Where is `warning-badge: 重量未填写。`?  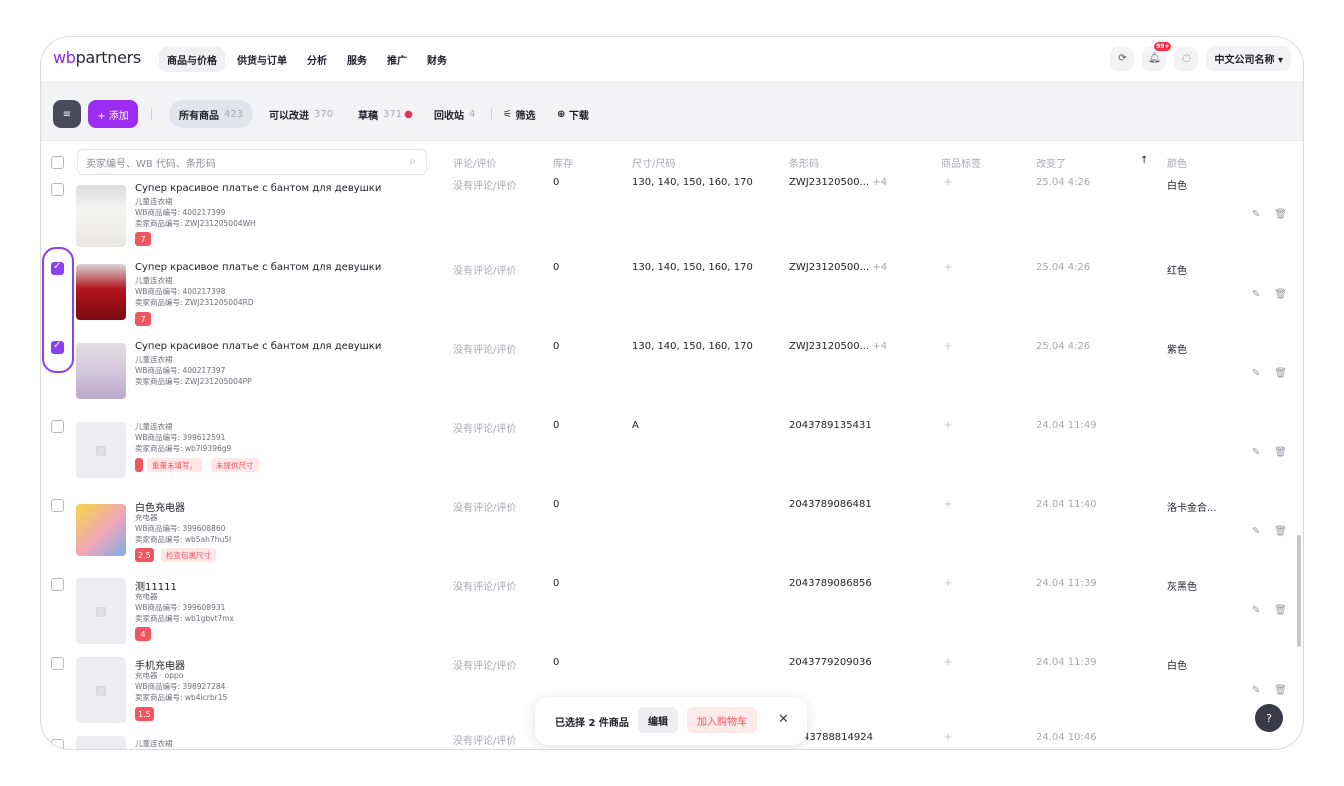 warning-badge: 重量未填写。 is located at coordinates (174, 465).